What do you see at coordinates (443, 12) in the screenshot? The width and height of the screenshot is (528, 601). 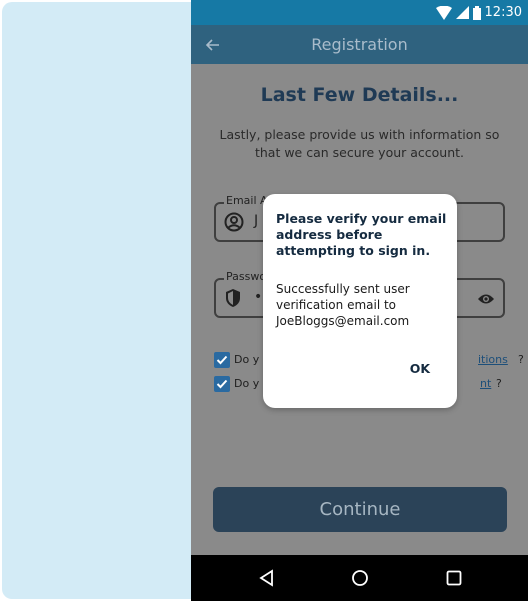 I see `wifi-icon` at bounding box center [443, 12].